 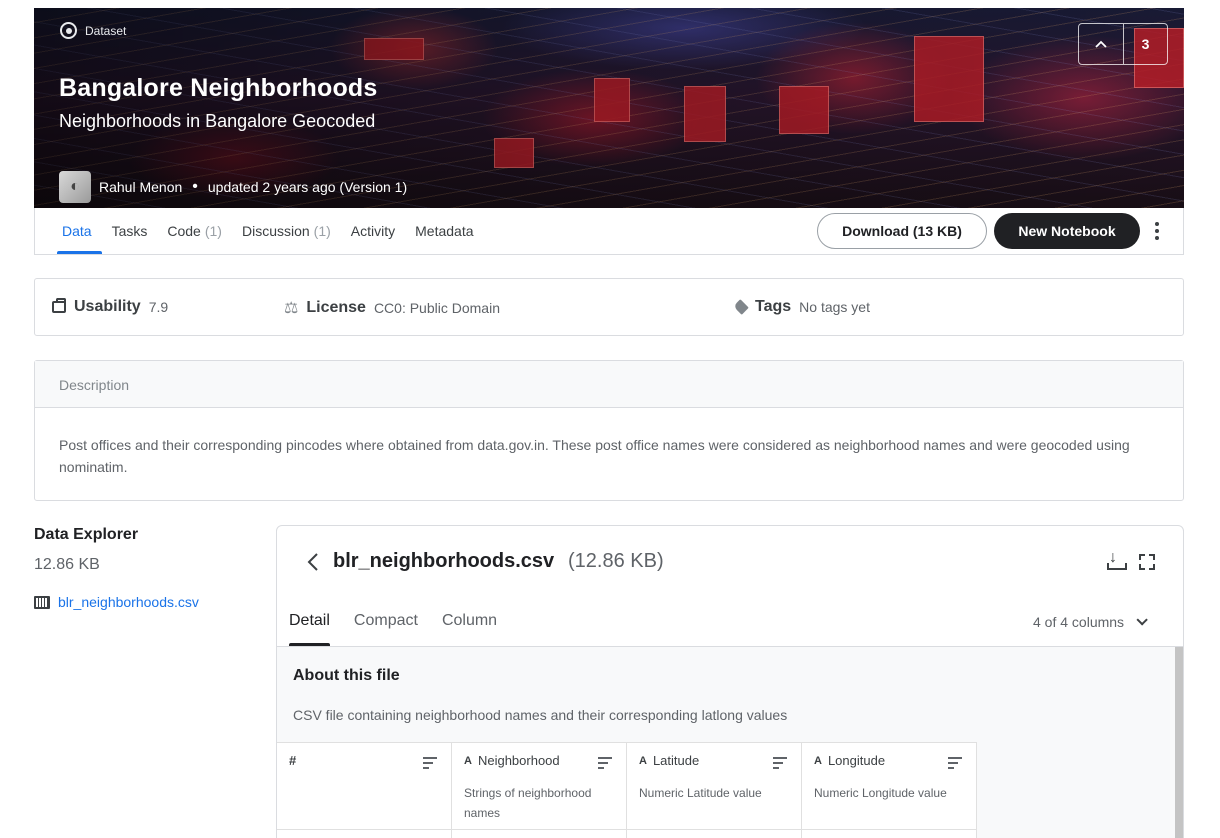 I want to click on file-size: (12.86 KB), so click(x=616, y=561).